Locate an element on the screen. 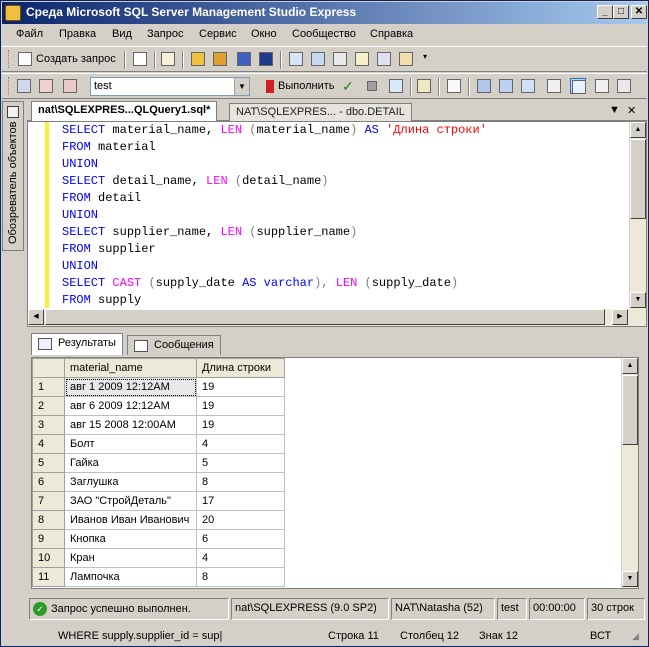  row-number: 5 is located at coordinates (48, 463).